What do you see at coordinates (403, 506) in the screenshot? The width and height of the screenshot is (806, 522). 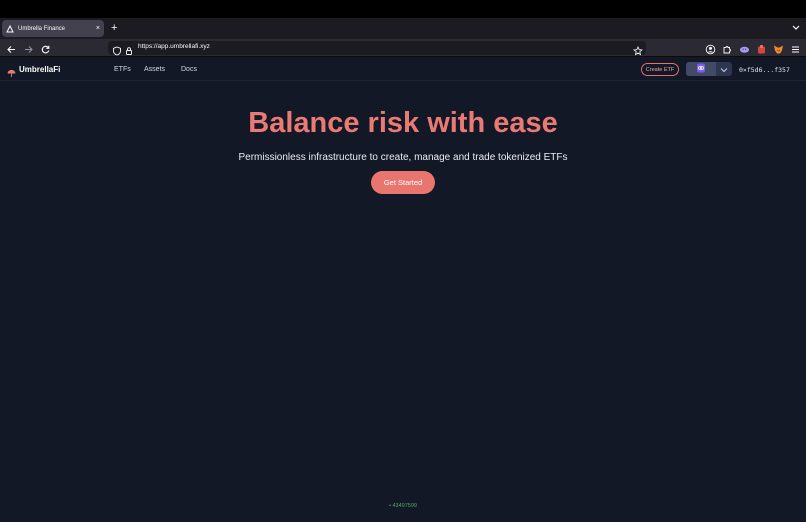 I see `block-number-status: • 43497599` at bounding box center [403, 506].